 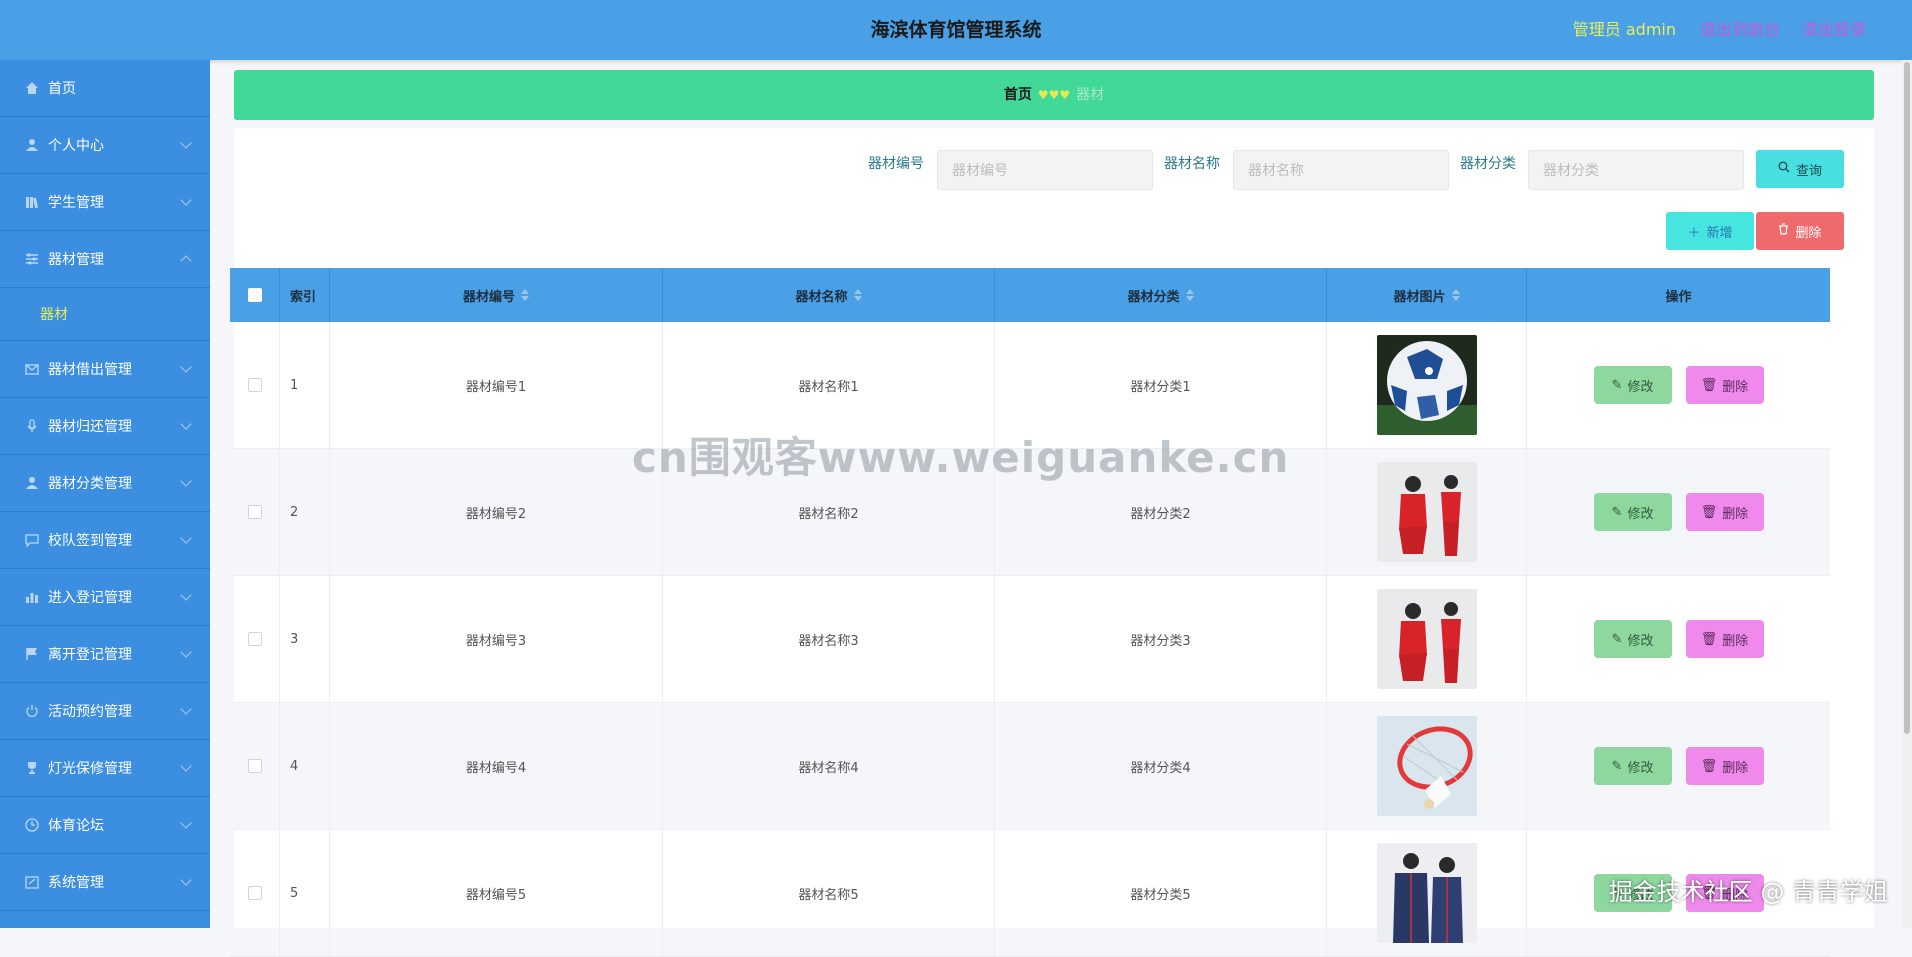 I want to click on header-name-label: 器材名称, so click(x=821, y=297).